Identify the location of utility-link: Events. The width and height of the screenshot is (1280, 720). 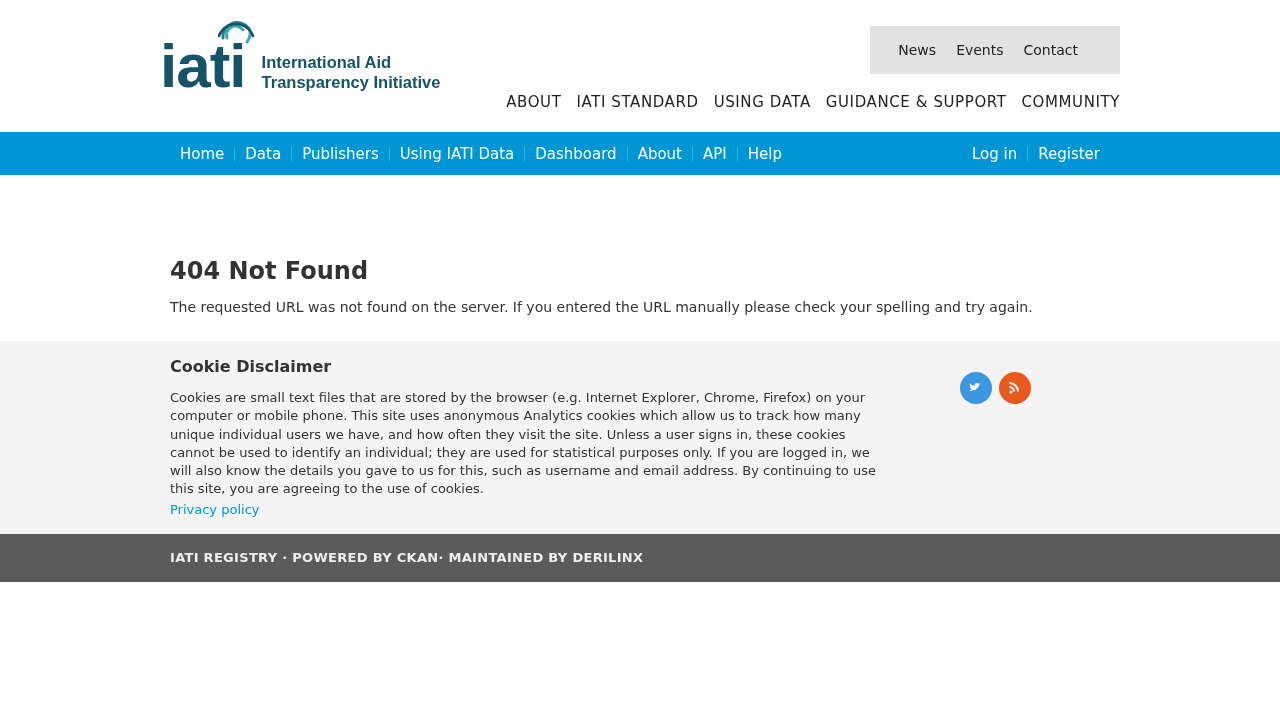
(980, 50).